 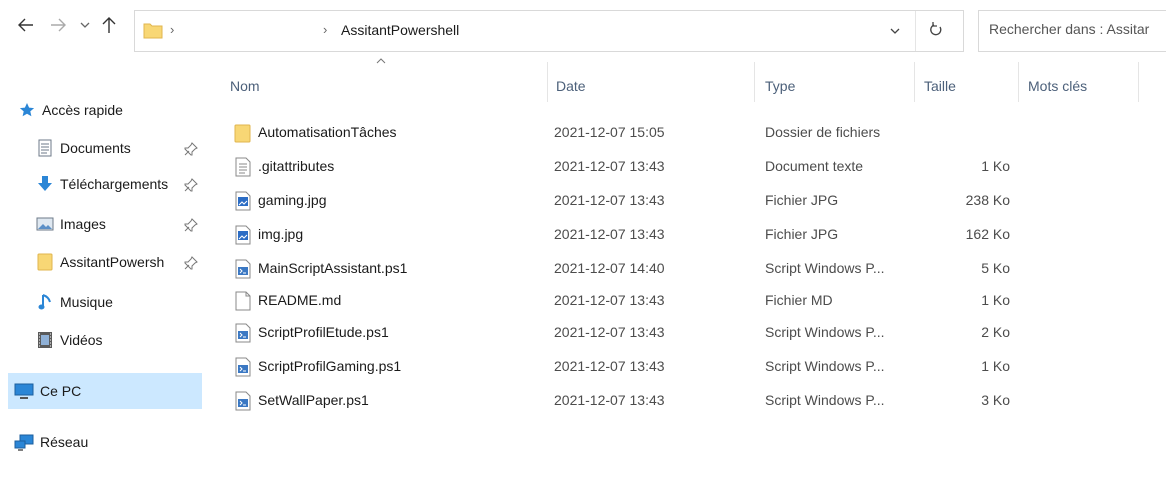 I want to click on forward-button, so click(x=58, y=25).